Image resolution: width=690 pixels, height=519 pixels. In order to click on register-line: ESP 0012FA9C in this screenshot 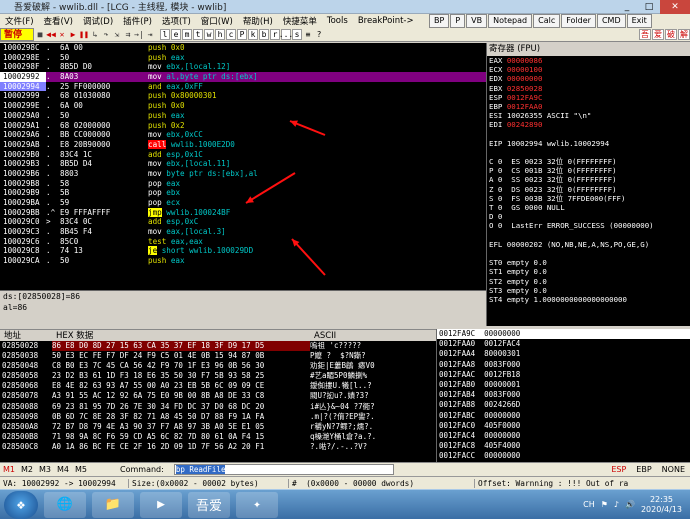, I will do `click(588, 97)`.